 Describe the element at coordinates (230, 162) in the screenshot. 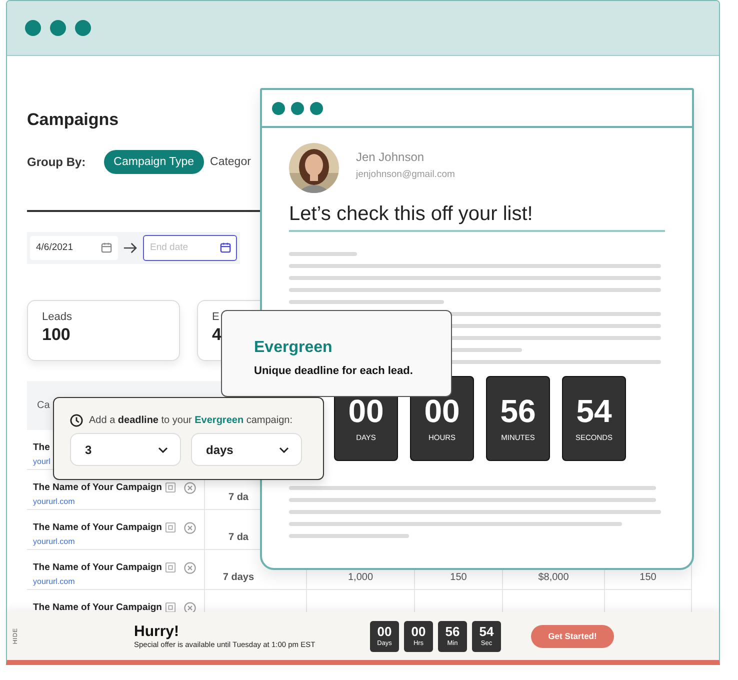

I see `group-by-option: Categor` at that location.